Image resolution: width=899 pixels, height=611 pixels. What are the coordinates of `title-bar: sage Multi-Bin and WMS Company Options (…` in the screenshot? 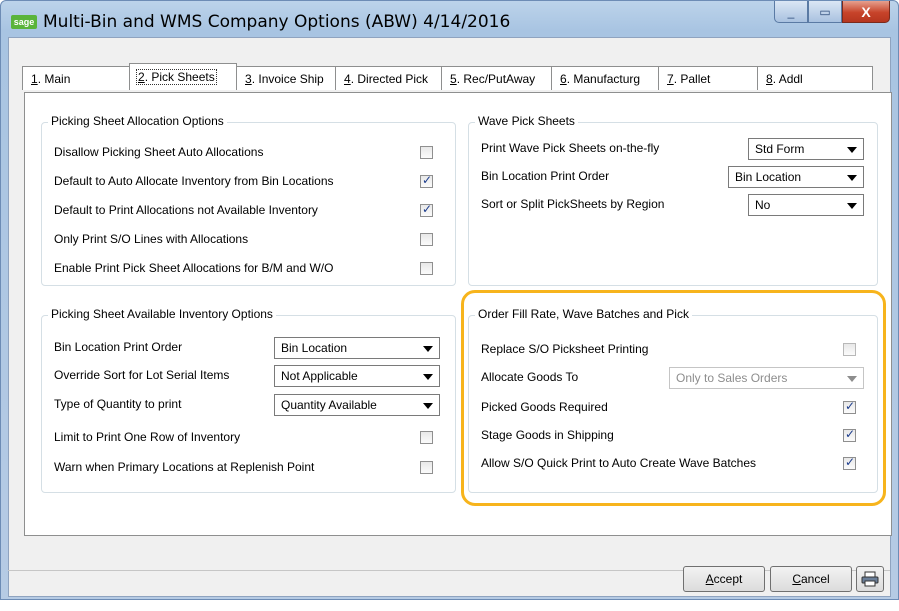 It's located at (449, 19).